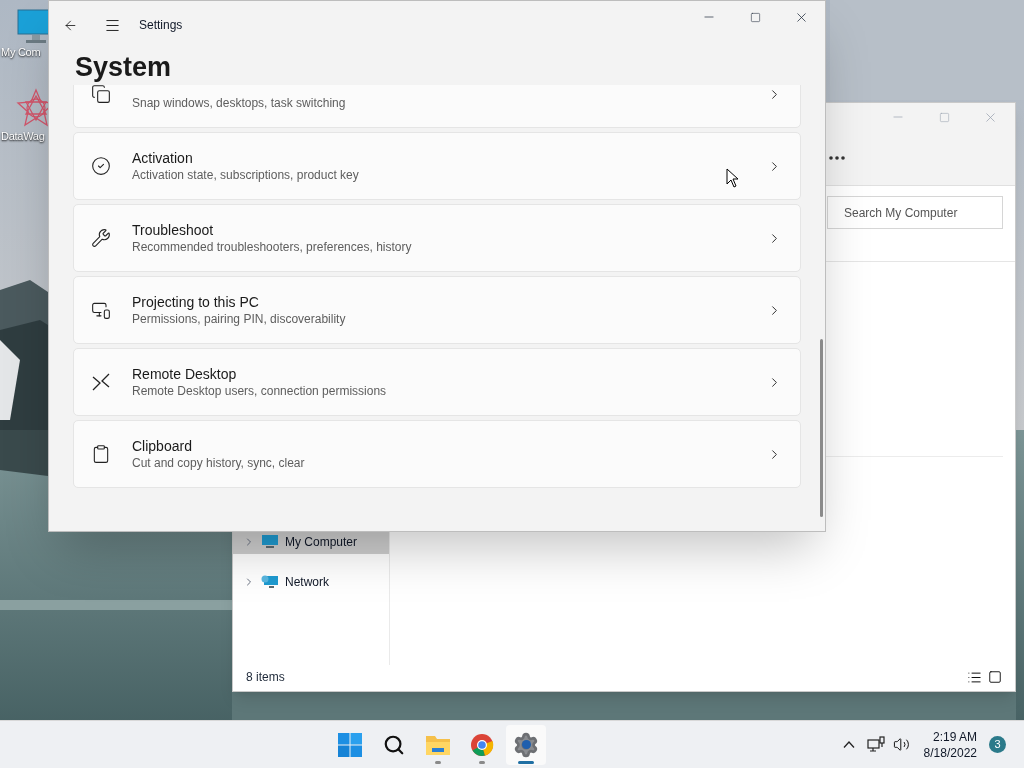 The width and height of the screenshot is (1024, 768). Describe the element at coordinates (101, 238) in the screenshot. I see `wrench-icon` at that location.